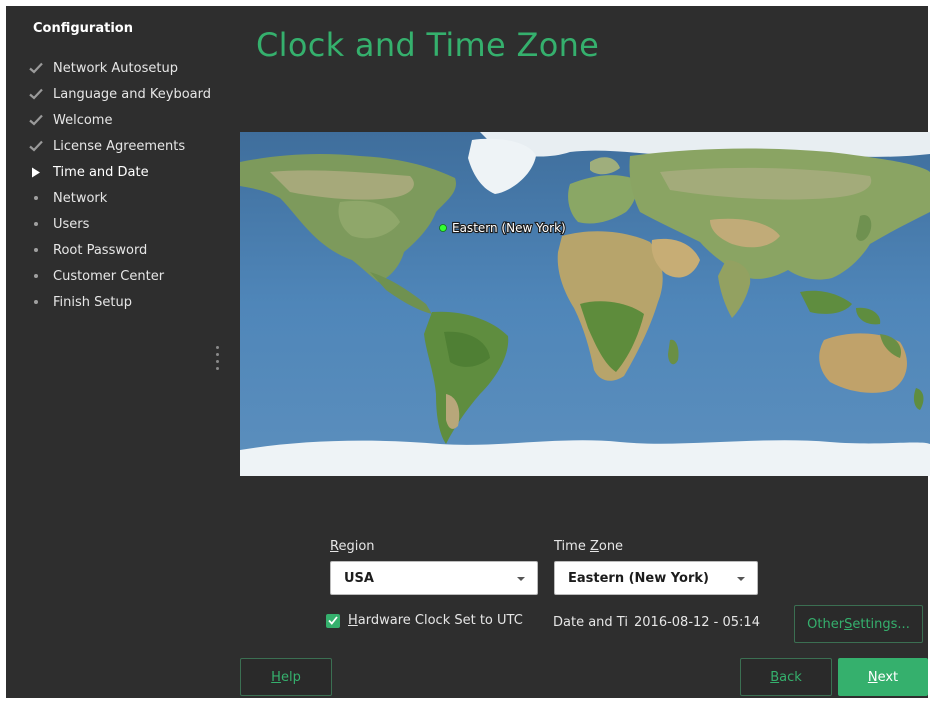  What do you see at coordinates (36, 172) in the screenshot?
I see `arrow-right-icon` at bounding box center [36, 172].